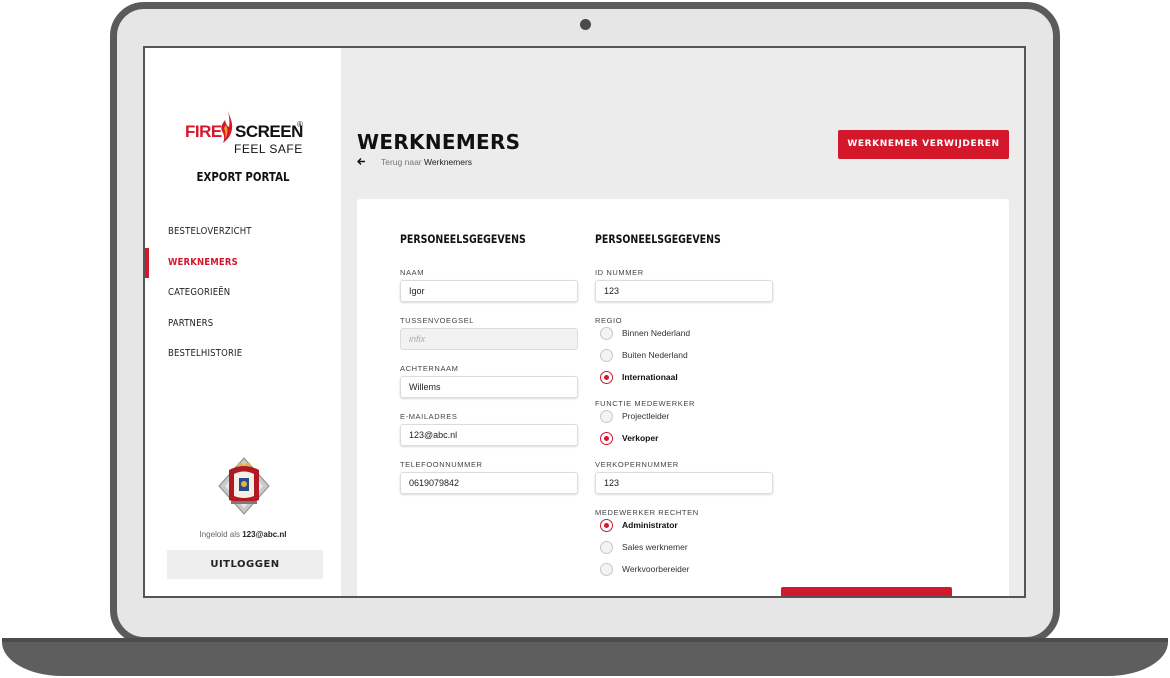 The width and height of the screenshot is (1170, 678). I want to click on rechten-label: MEDEWERKER RECHTEN, so click(647, 512).